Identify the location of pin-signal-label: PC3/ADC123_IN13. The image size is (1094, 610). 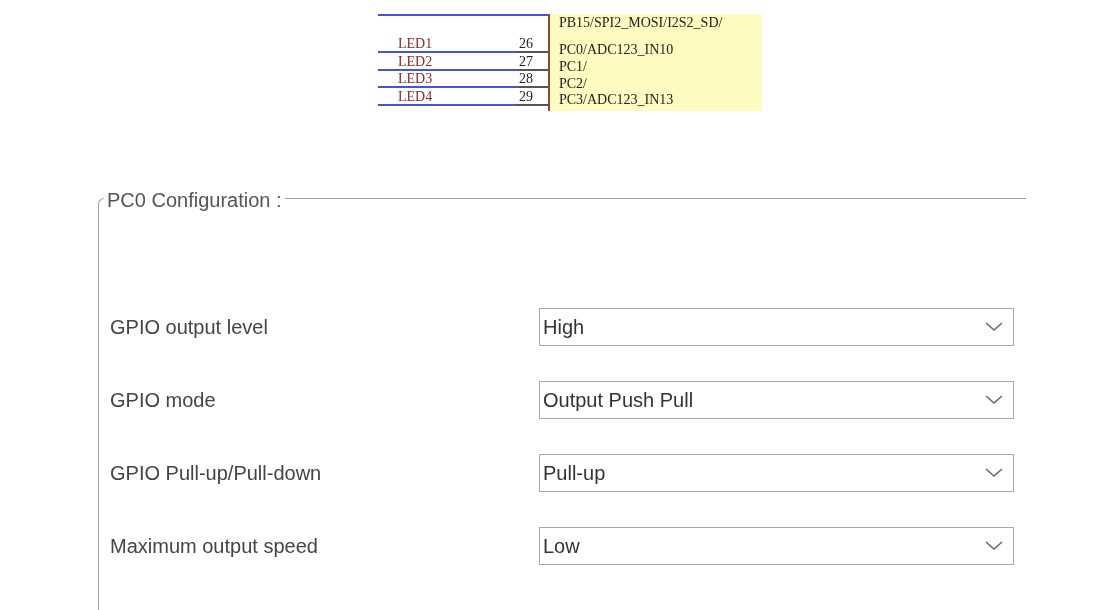
(616, 99).